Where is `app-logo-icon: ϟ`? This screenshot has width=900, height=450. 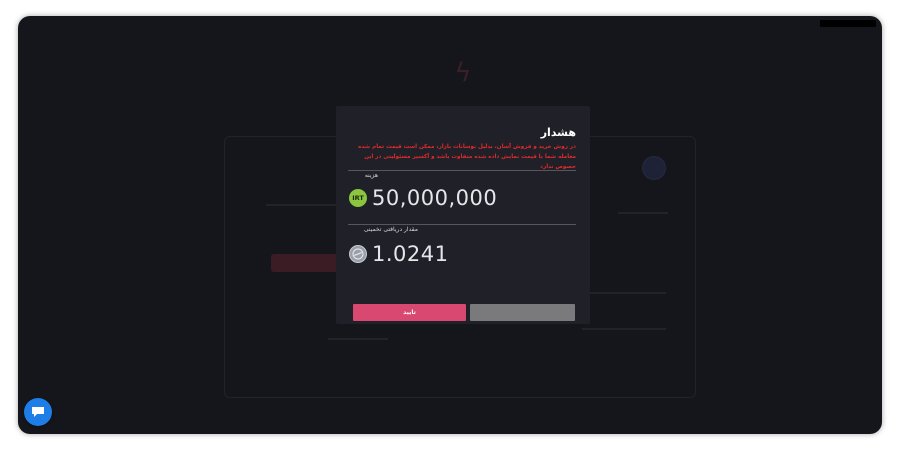
app-logo-icon: ϟ is located at coordinates (463, 73).